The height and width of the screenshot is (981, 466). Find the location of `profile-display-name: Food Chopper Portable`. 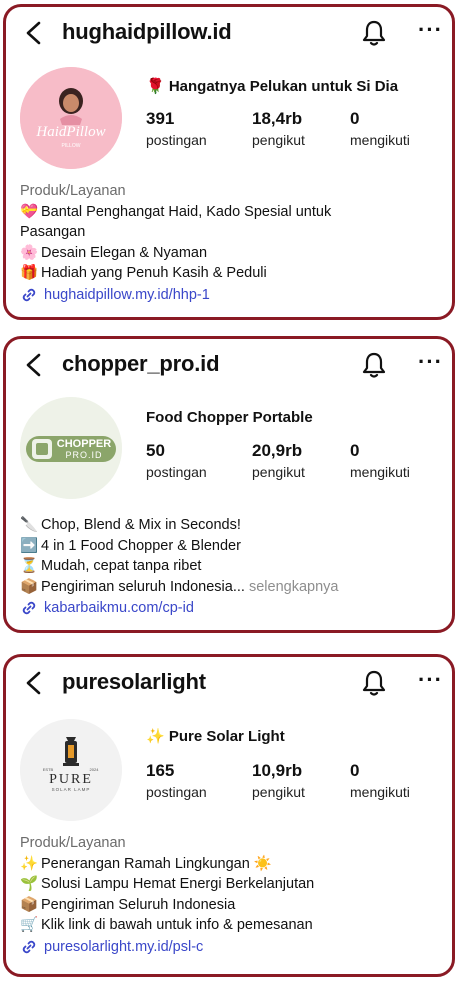

profile-display-name: Food Chopper Portable is located at coordinates (229, 417).